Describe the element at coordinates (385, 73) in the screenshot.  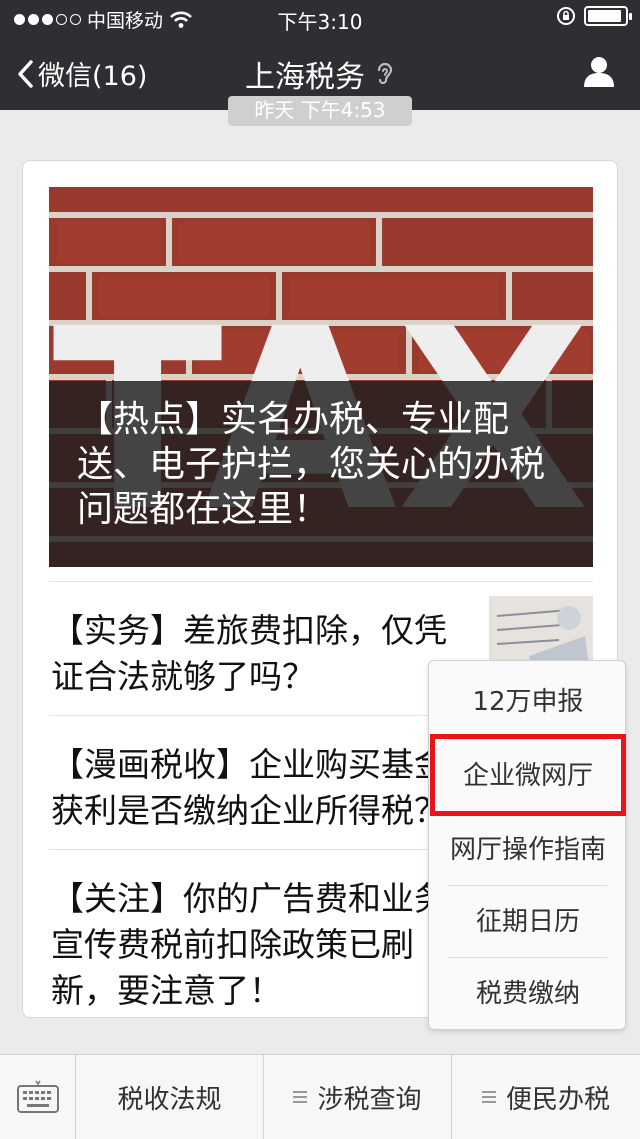
I see `ear-icon` at that location.